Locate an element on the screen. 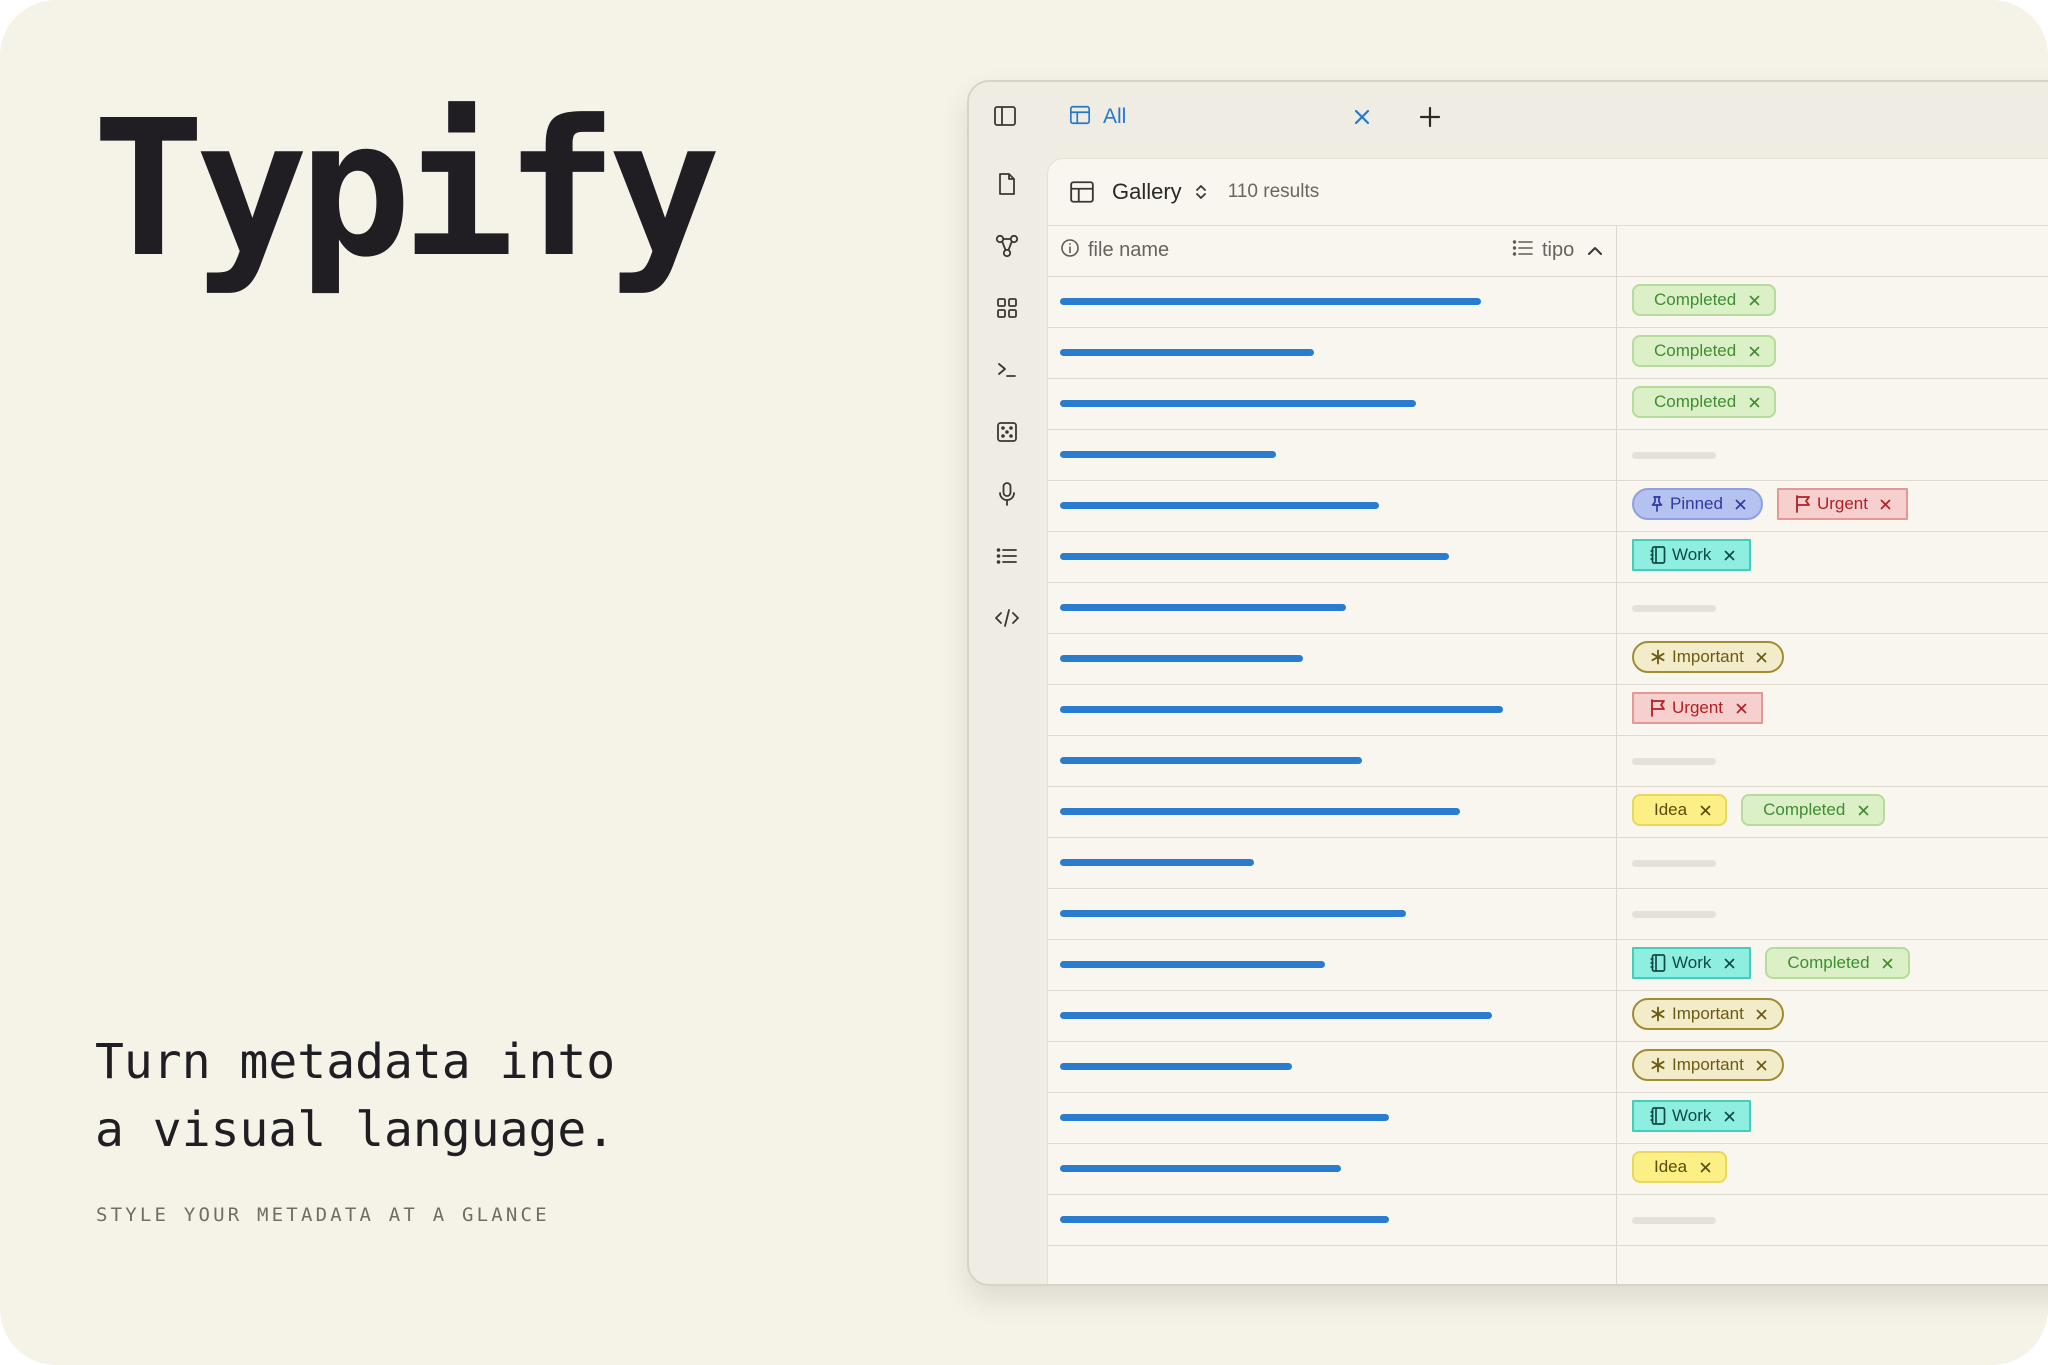  asterisk-icon is located at coordinates (1658, 1014).